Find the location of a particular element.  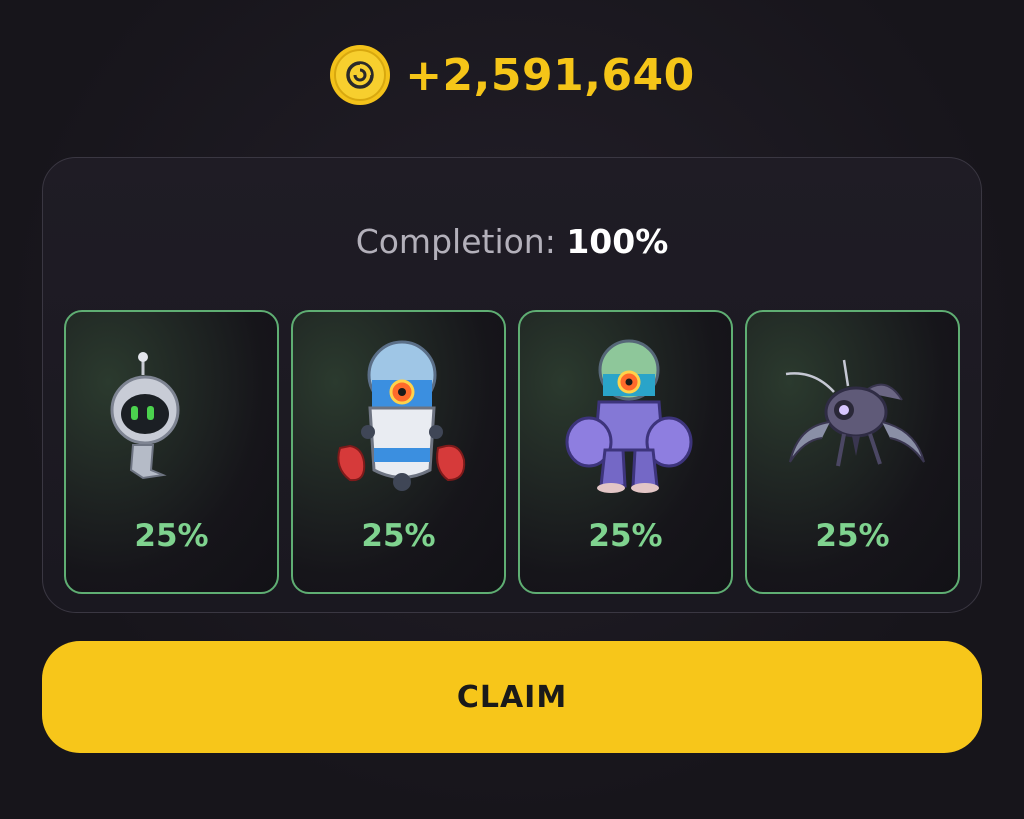

coin-icon is located at coordinates (360, 75).